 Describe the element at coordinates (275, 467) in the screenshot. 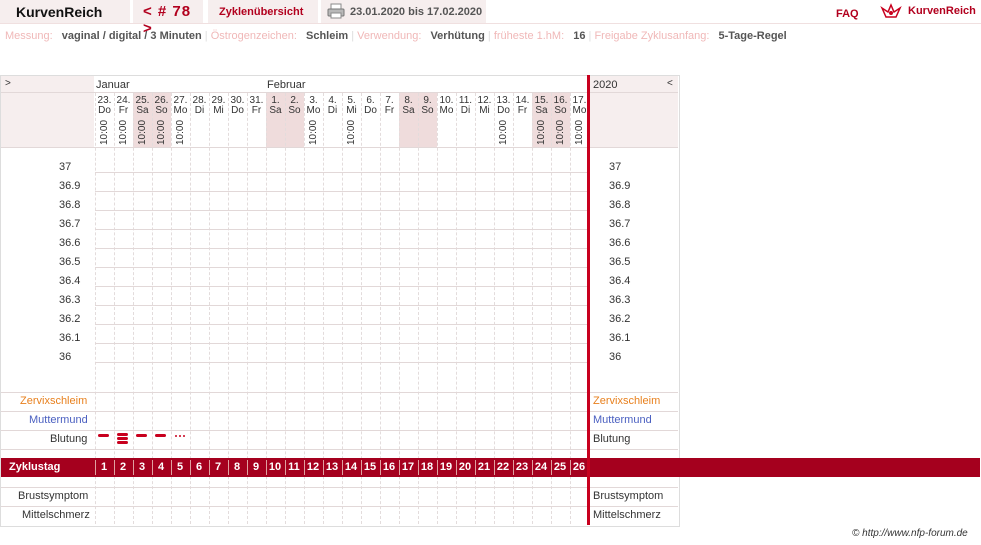

I see `cycle-day-number: 10` at that location.